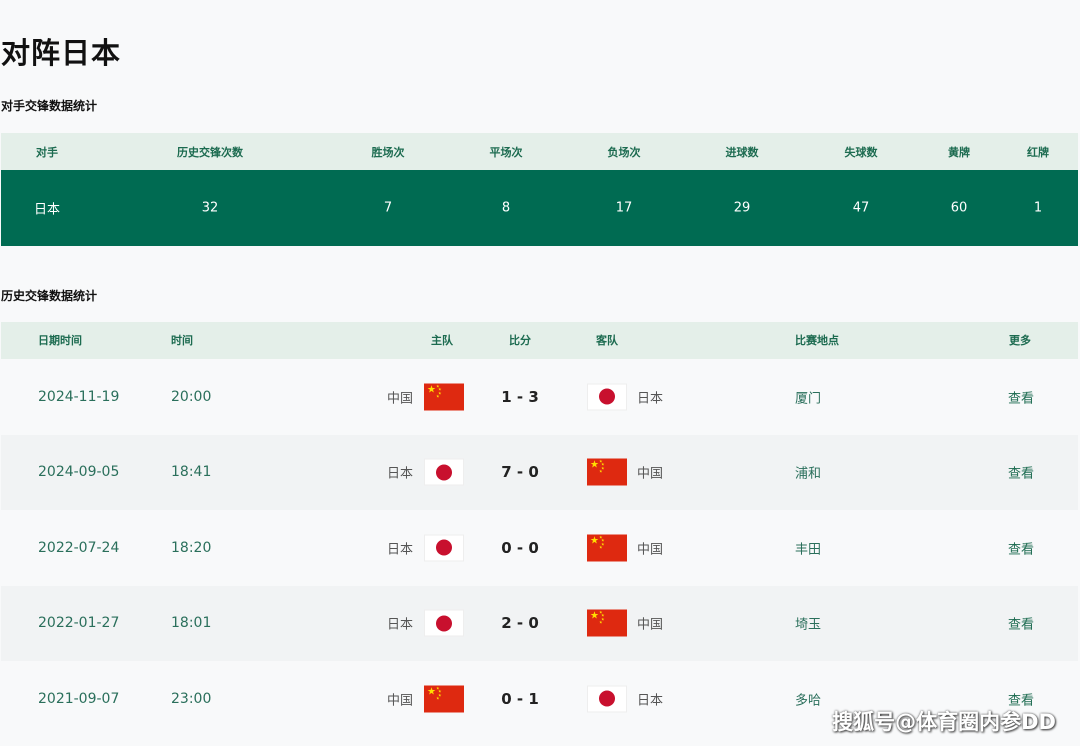 This screenshot has height=746, width=1080. Describe the element at coordinates (624, 152) in the screenshot. I see `stats-header-losses: 负场次` at that location.